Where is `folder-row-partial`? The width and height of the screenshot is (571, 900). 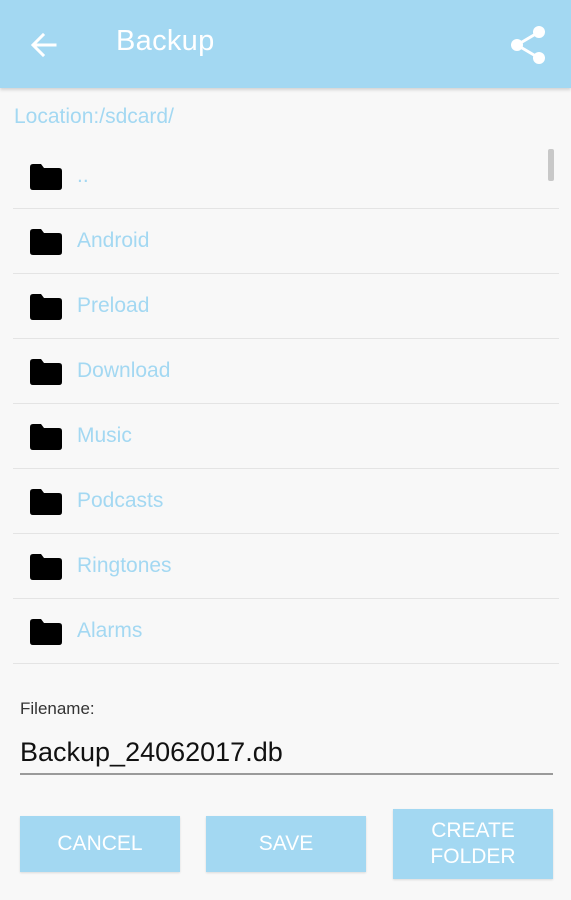 folder-row-partial is located at coordinates (286, 674).